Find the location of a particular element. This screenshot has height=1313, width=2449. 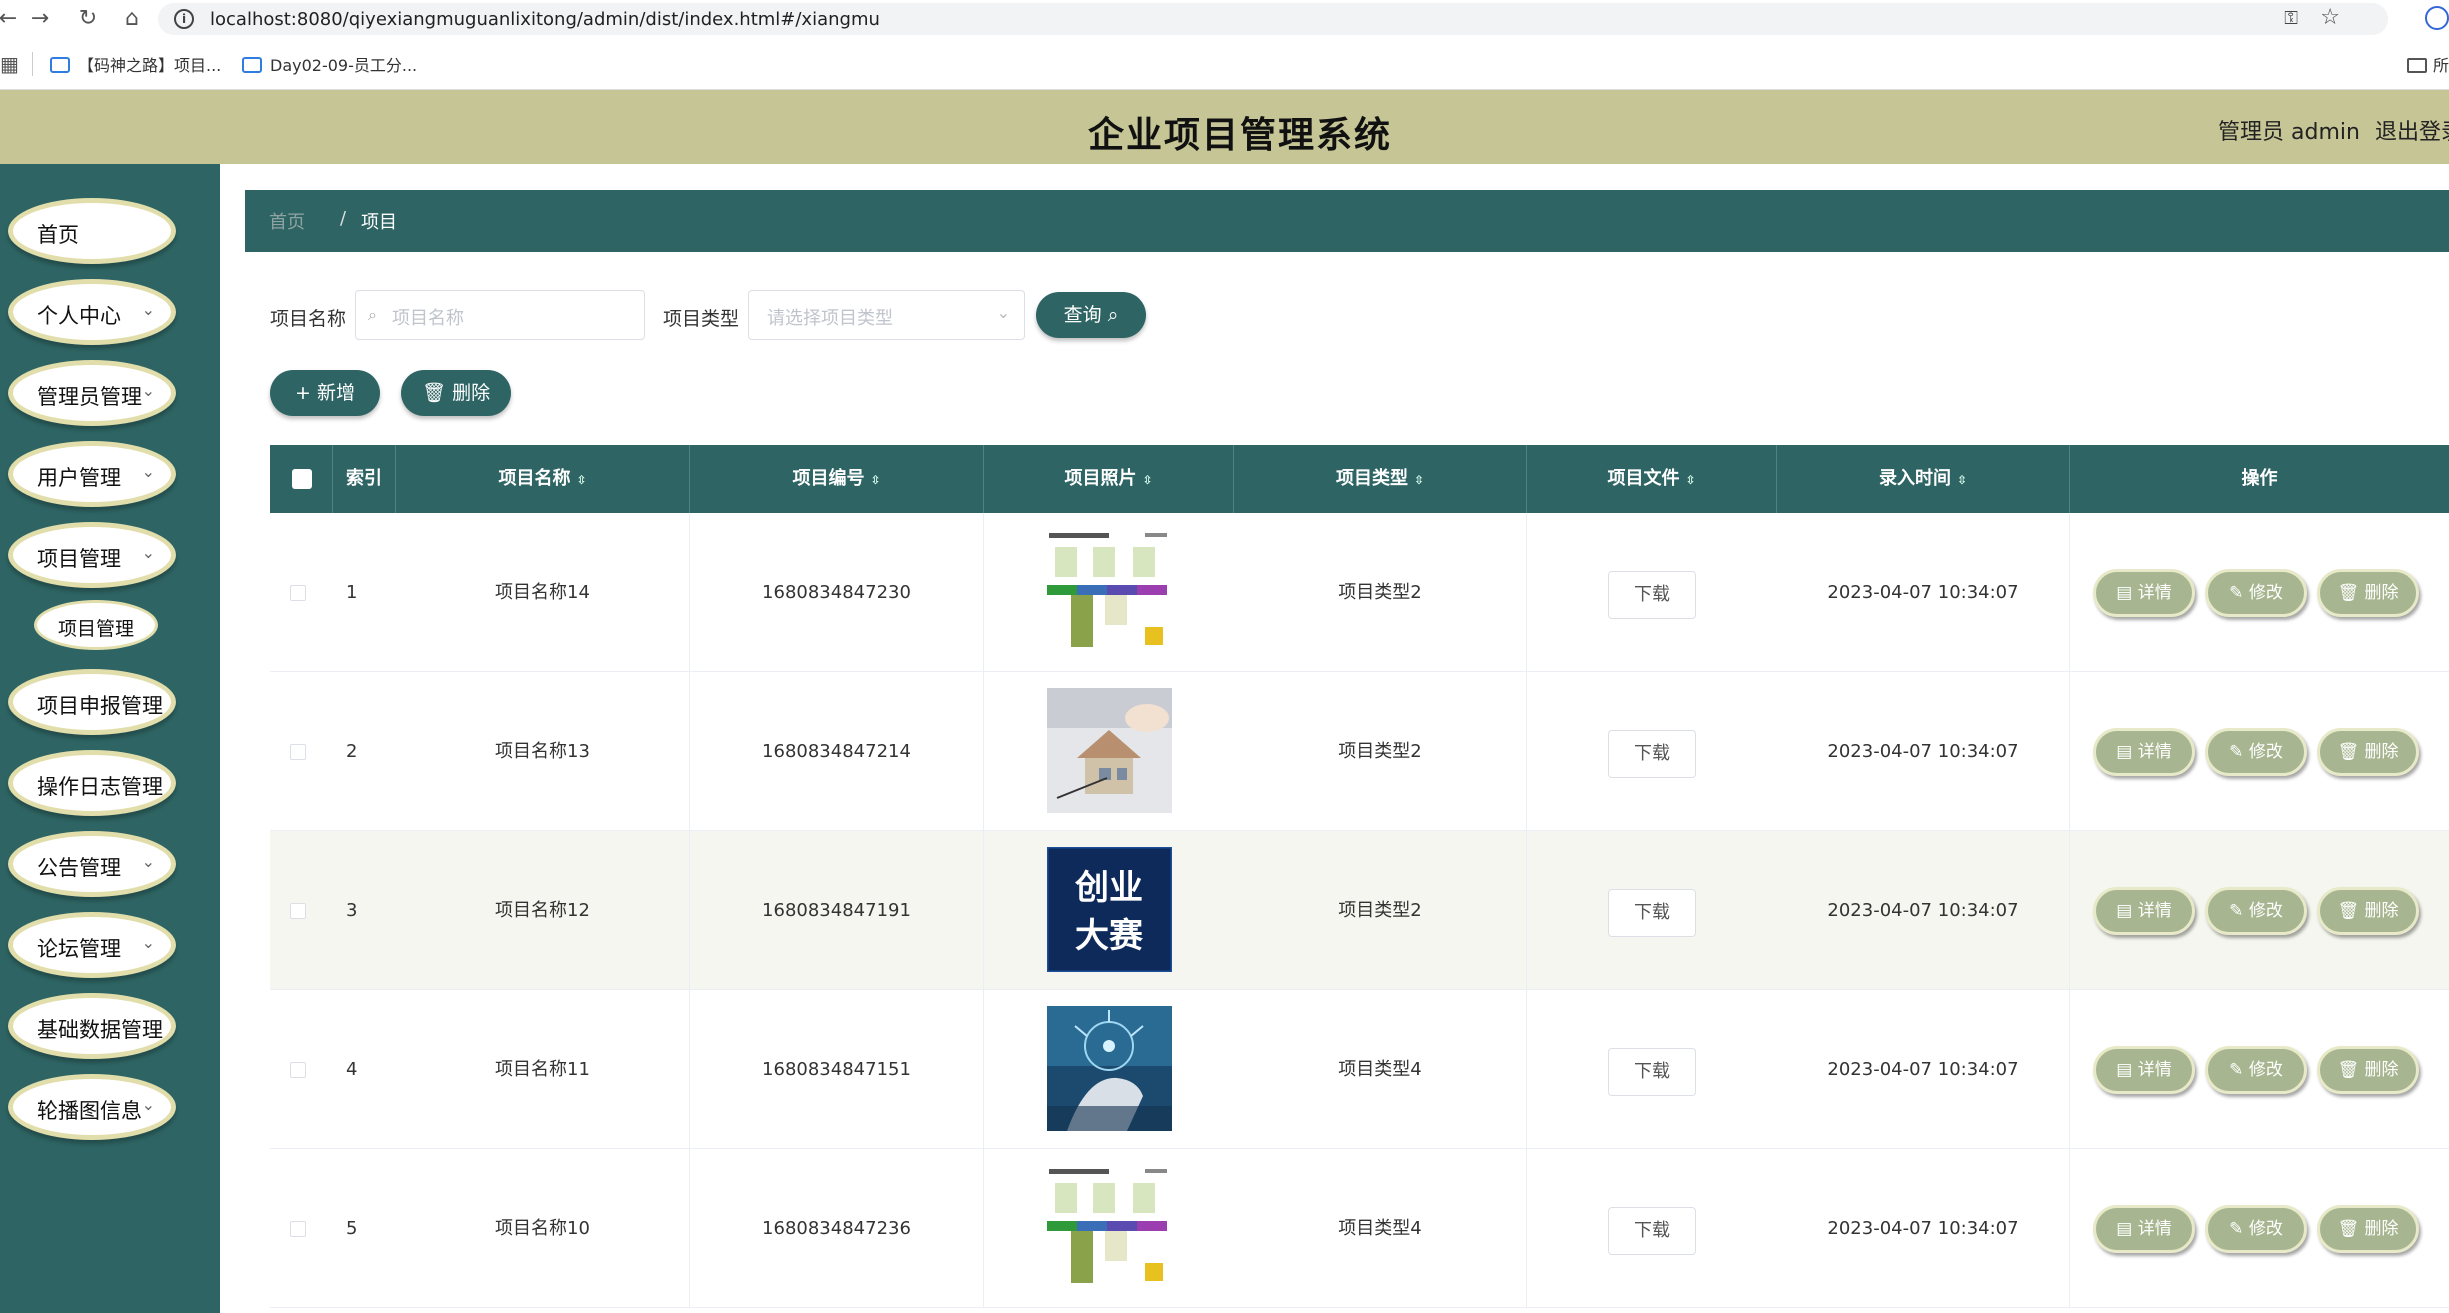

sidebar-item-label: 论坛管理 is located at coordinates (79, 949).